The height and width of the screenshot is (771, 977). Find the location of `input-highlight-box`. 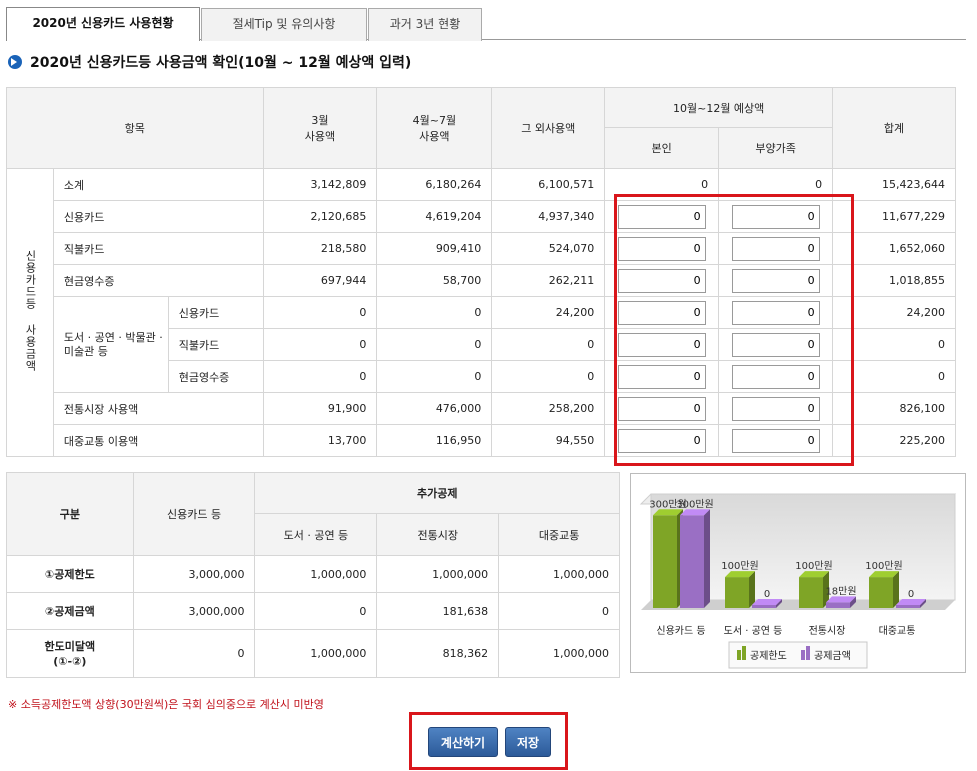

input-highlight-box is located at coordinates (734, 330).